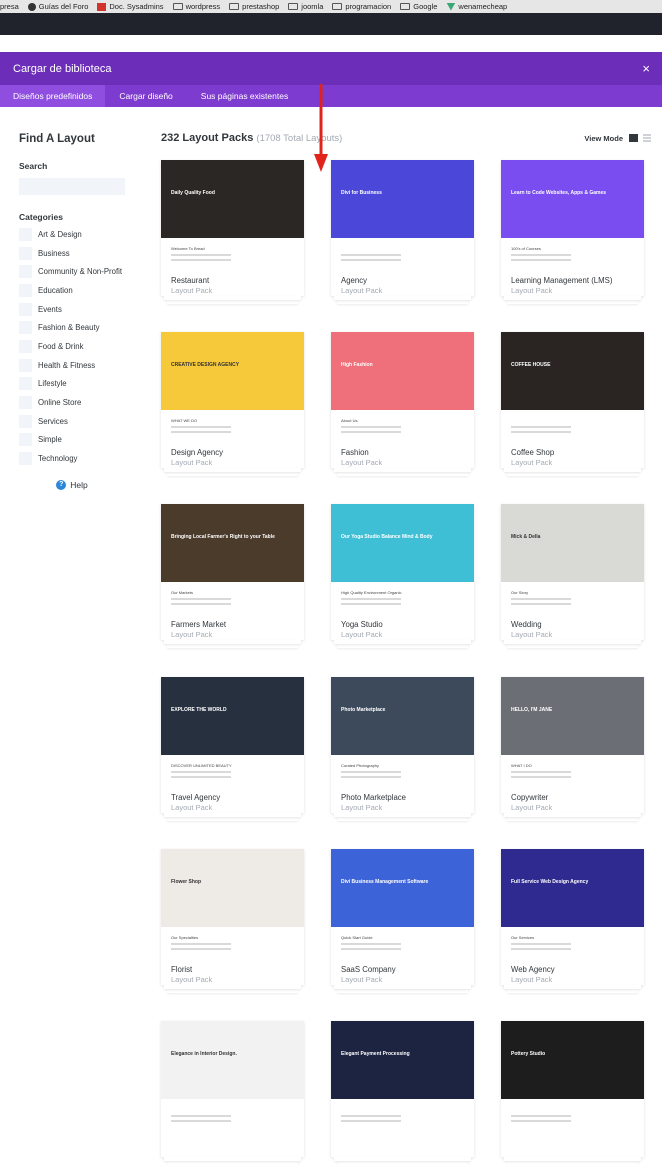 Image resolution: width=662 pixels, height=1165 pixels. What do you see at coordinates (244, 96) in the screenshot?
I see `tab-existing-pages: Sus páginas existentes` at bounding box center [244, 96].